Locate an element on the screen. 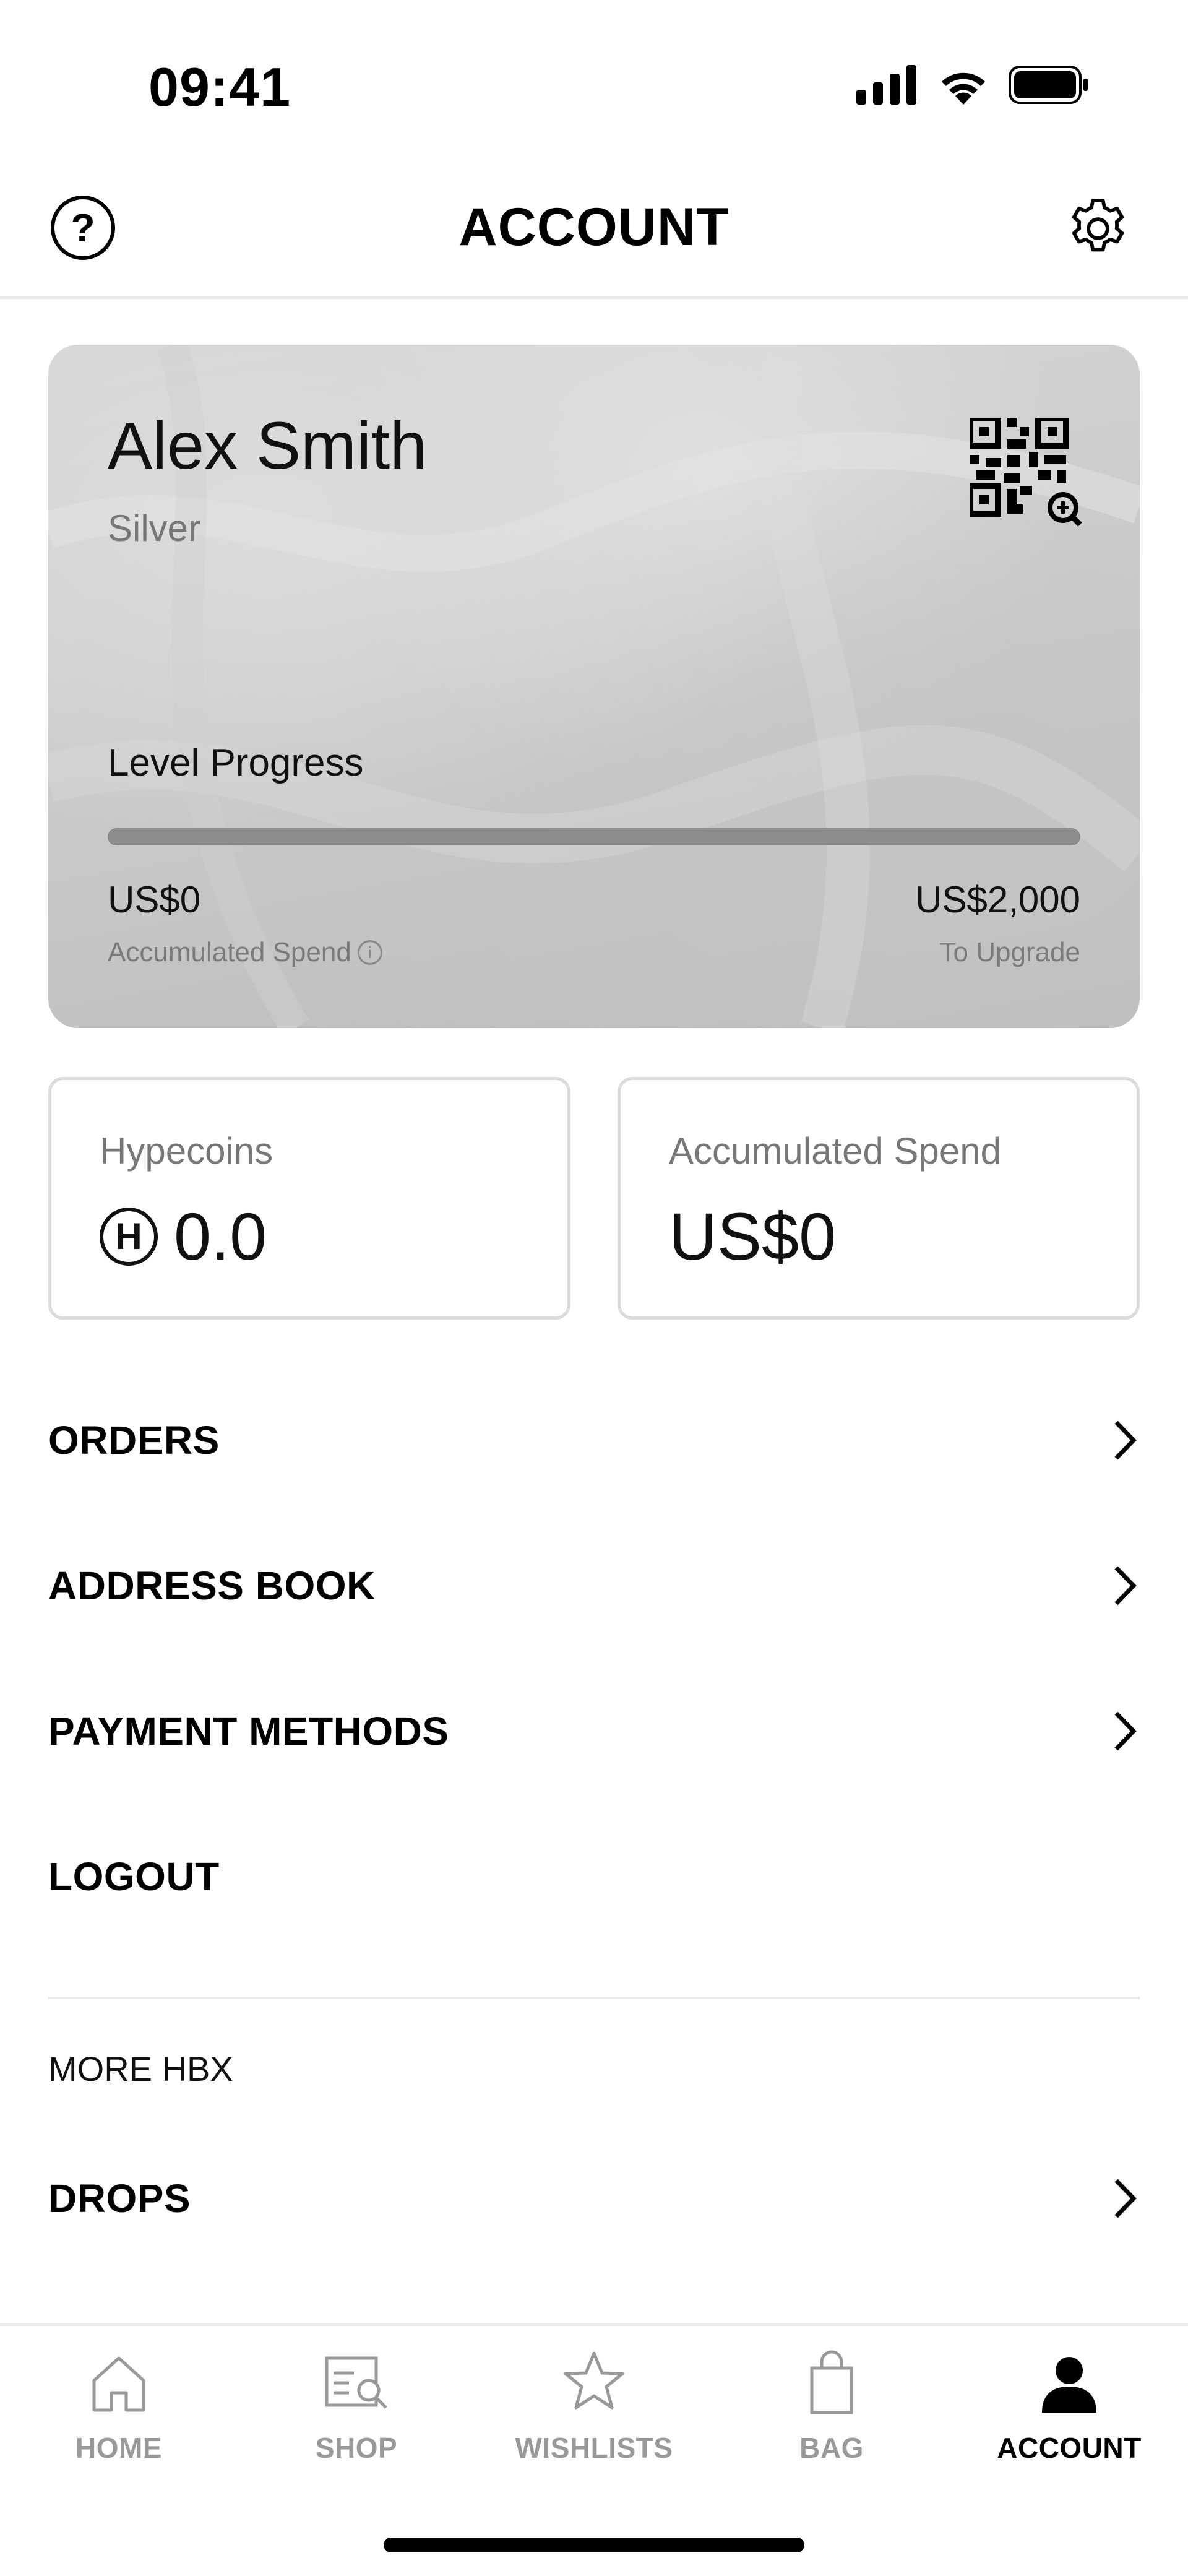 This screenshot has height=2576, width=1188. gear-icon is located at coordinates (1098, 225).